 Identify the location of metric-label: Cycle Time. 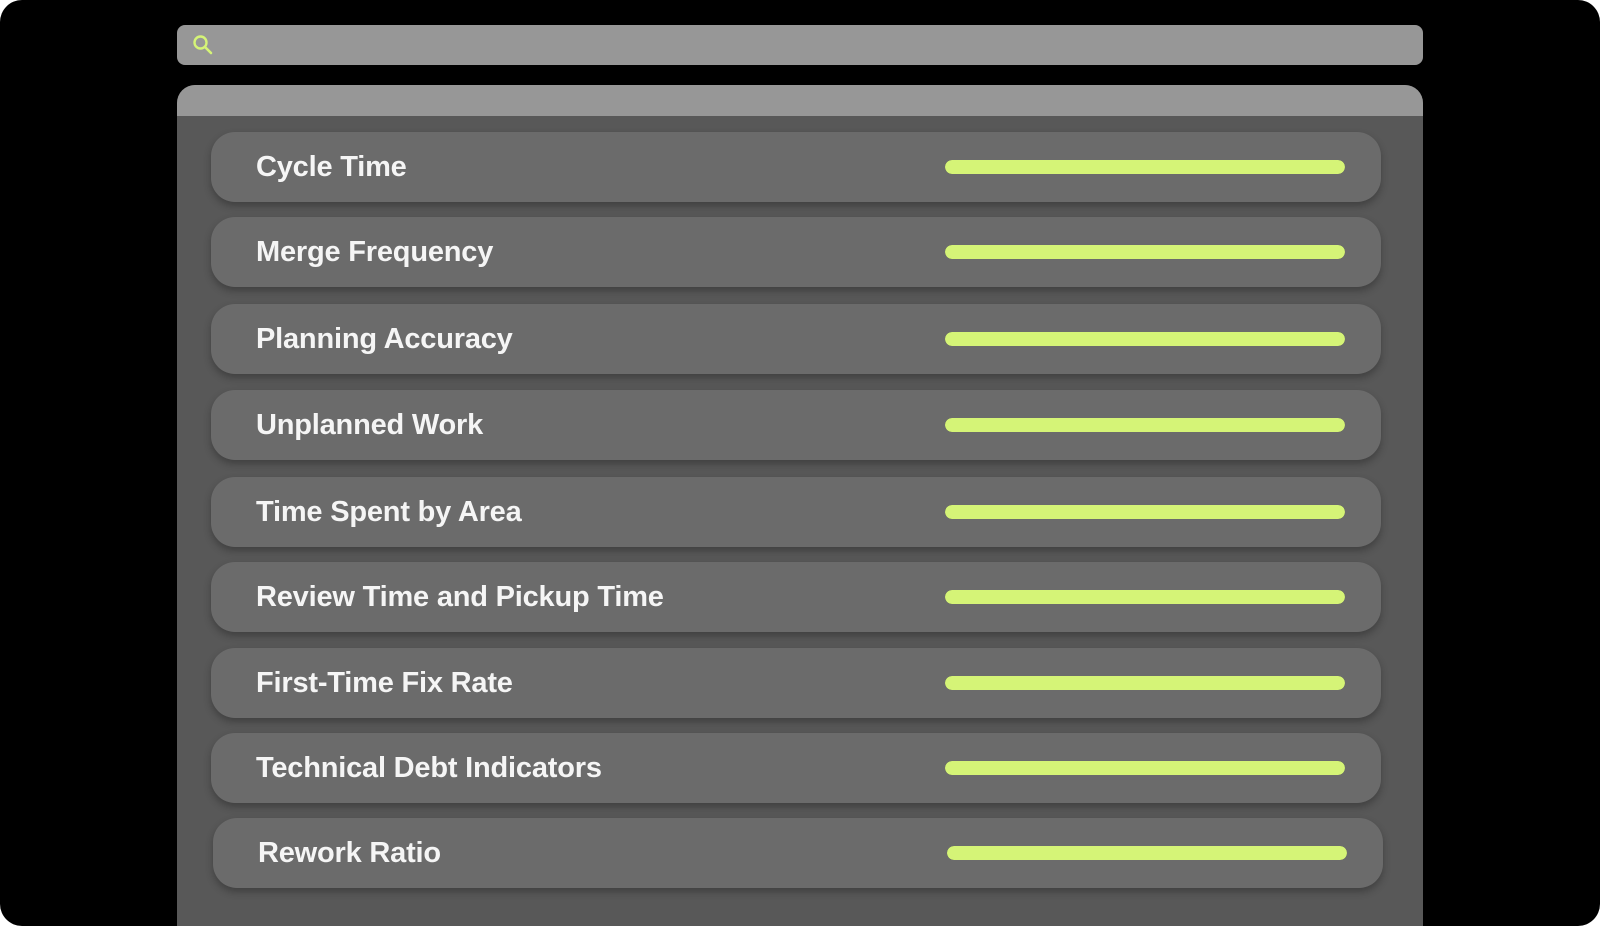
(331, 167).